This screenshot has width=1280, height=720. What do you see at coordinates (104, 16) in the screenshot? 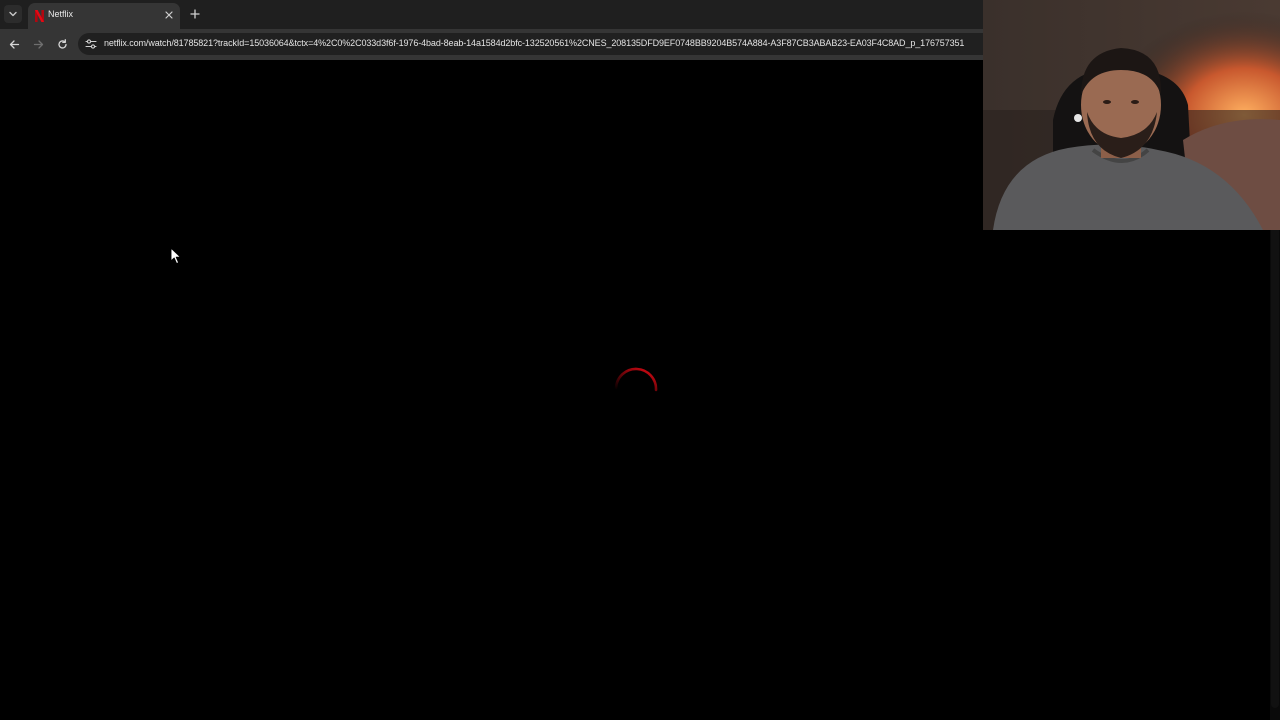
I see `tab-netflix: Netflix` at bounding box center [104, 16].